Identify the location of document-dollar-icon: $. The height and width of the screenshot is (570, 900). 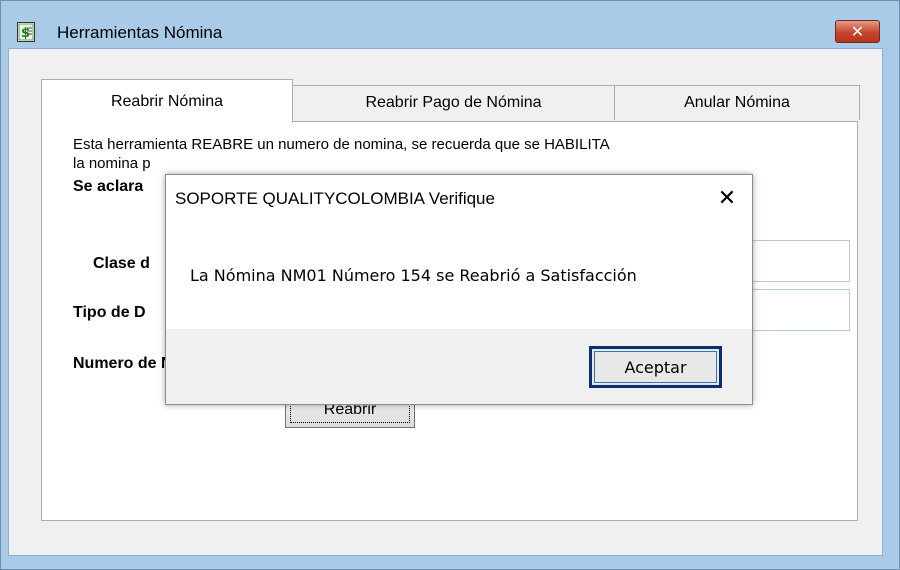
(26, 32).